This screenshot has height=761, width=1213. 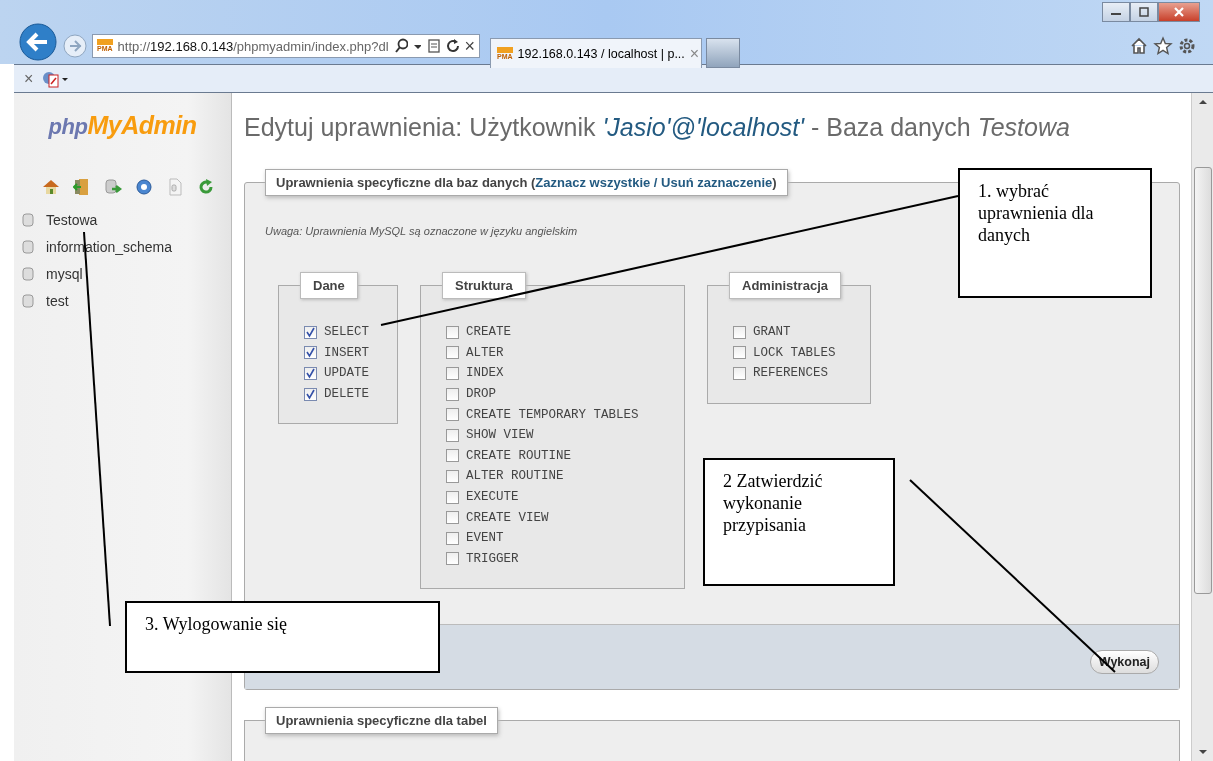 I want to click on forward-button, so click(x=75, y=46).